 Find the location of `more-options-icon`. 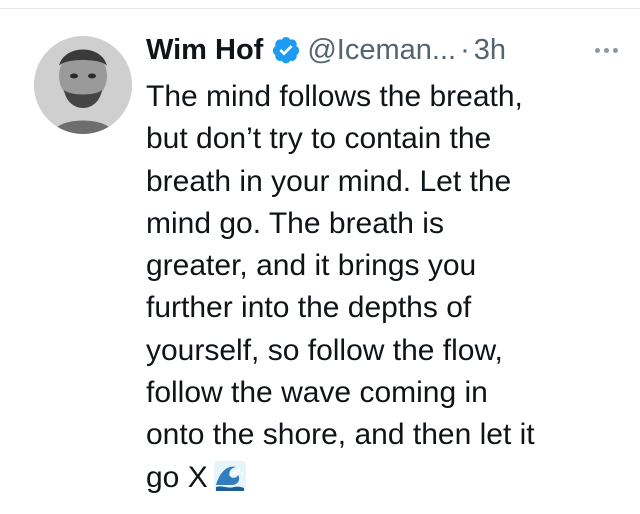

more-options-icon is located at coordinates (606, 50).